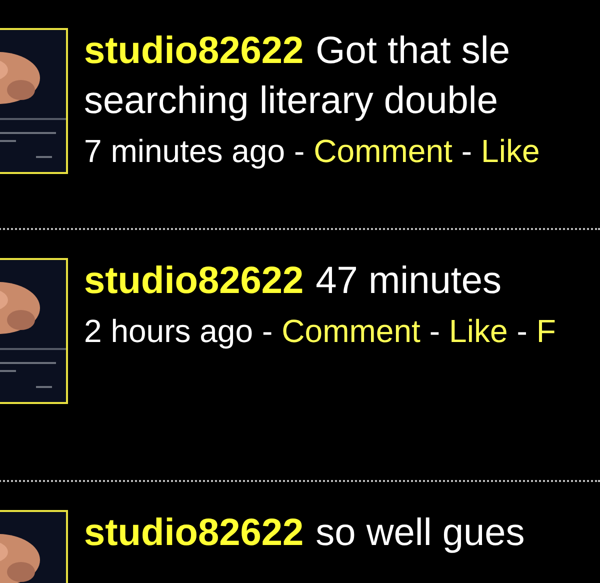 The width and height of the screenshot is (600, 583). Describe the element at coordinates (169, 331) in the screenshot. I see `timestamp: 2 hours ago` at that location.